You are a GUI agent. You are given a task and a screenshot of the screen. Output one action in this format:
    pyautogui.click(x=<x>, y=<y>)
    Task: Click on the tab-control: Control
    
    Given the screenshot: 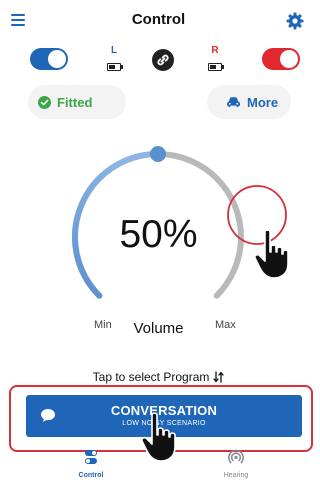 What is the action you would take?
    pyautogui.click(x=91, y=464)
    